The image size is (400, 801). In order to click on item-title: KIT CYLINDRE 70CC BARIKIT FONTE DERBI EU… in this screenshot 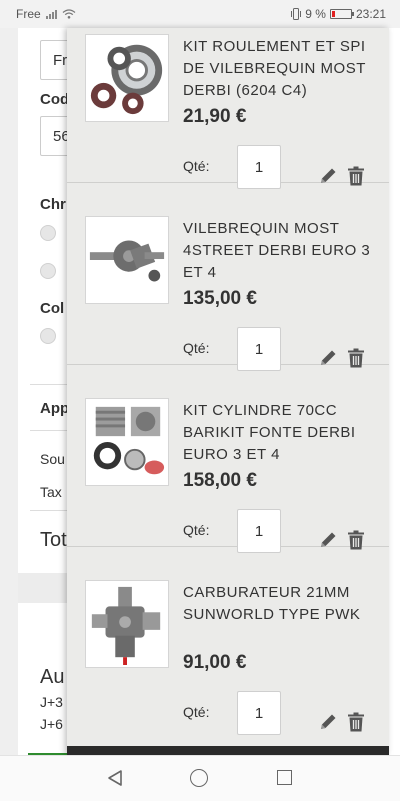, I will do `click(281, 433)`.